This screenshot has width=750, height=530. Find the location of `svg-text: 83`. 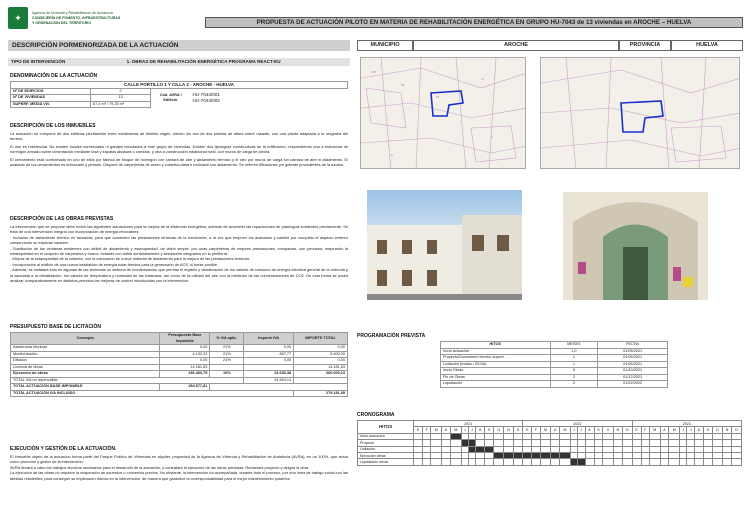

svg-text: 83 is located at coordinates (403, 85).